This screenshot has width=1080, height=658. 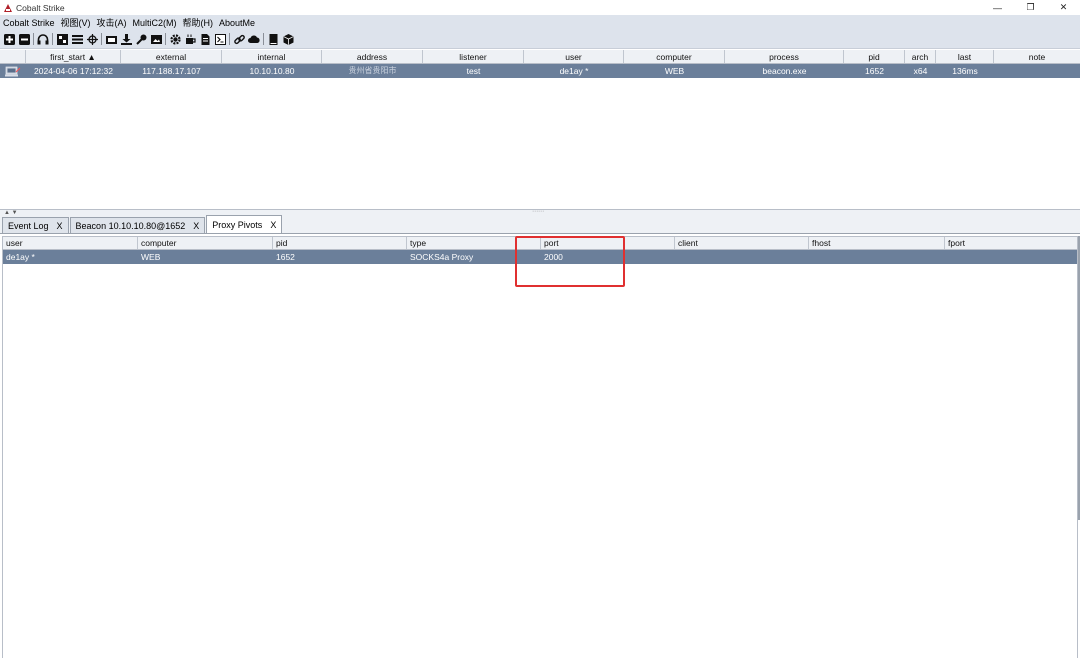 I want to click on menu-cobalt-strike: Cobalt Strike, so click(x=29, y=23).